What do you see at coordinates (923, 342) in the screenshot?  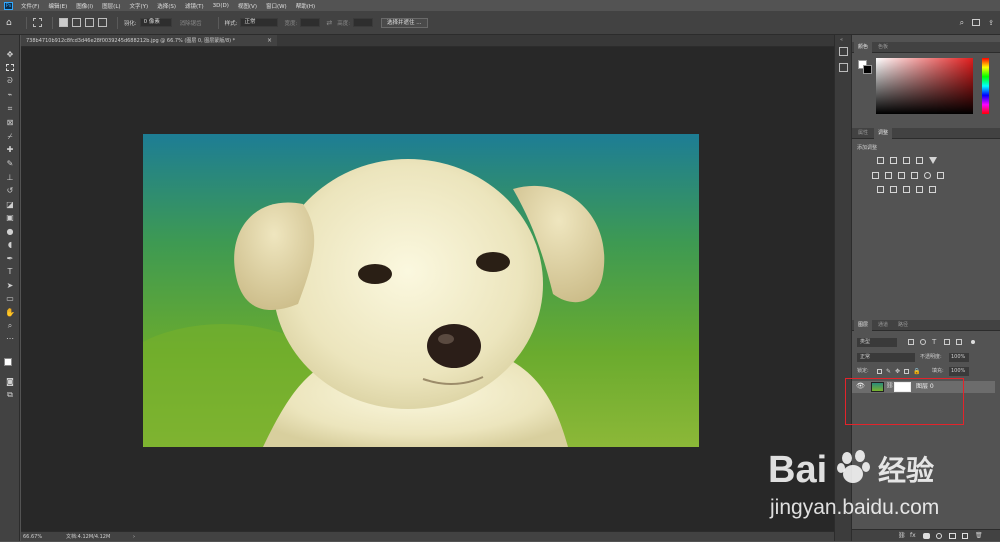 I see `filter-adjustment-icon` at bounding box center [923, 342].